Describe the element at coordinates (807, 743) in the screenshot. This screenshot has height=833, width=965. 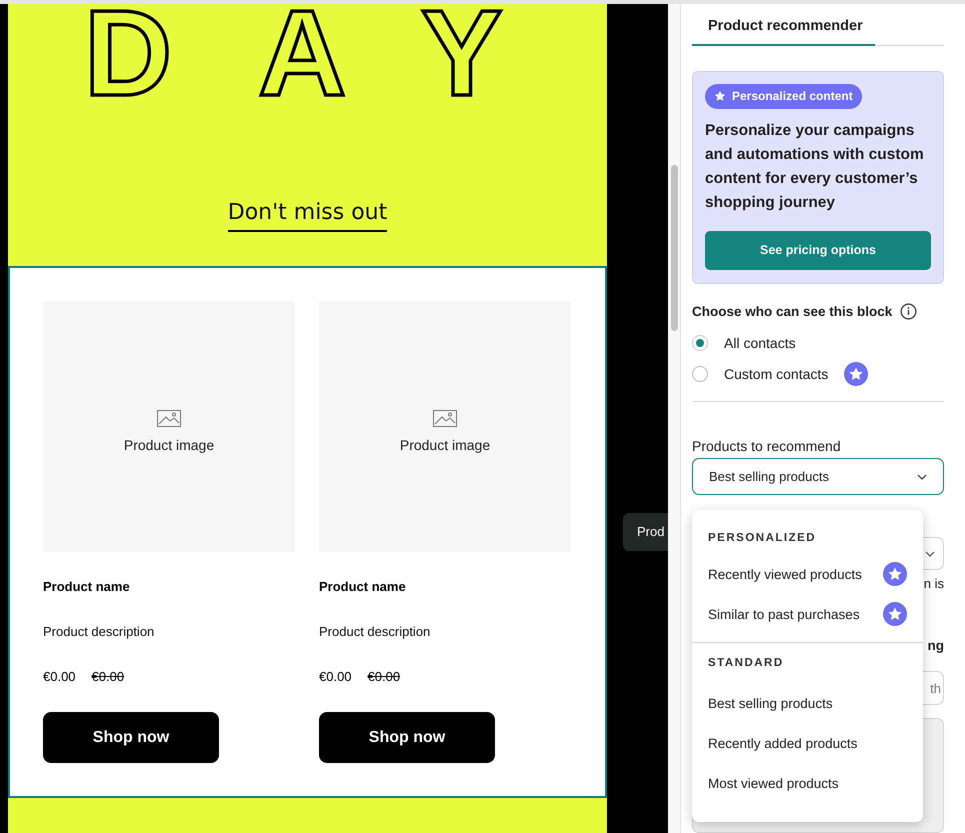
I see `menu-item: Recently added products` at that location.